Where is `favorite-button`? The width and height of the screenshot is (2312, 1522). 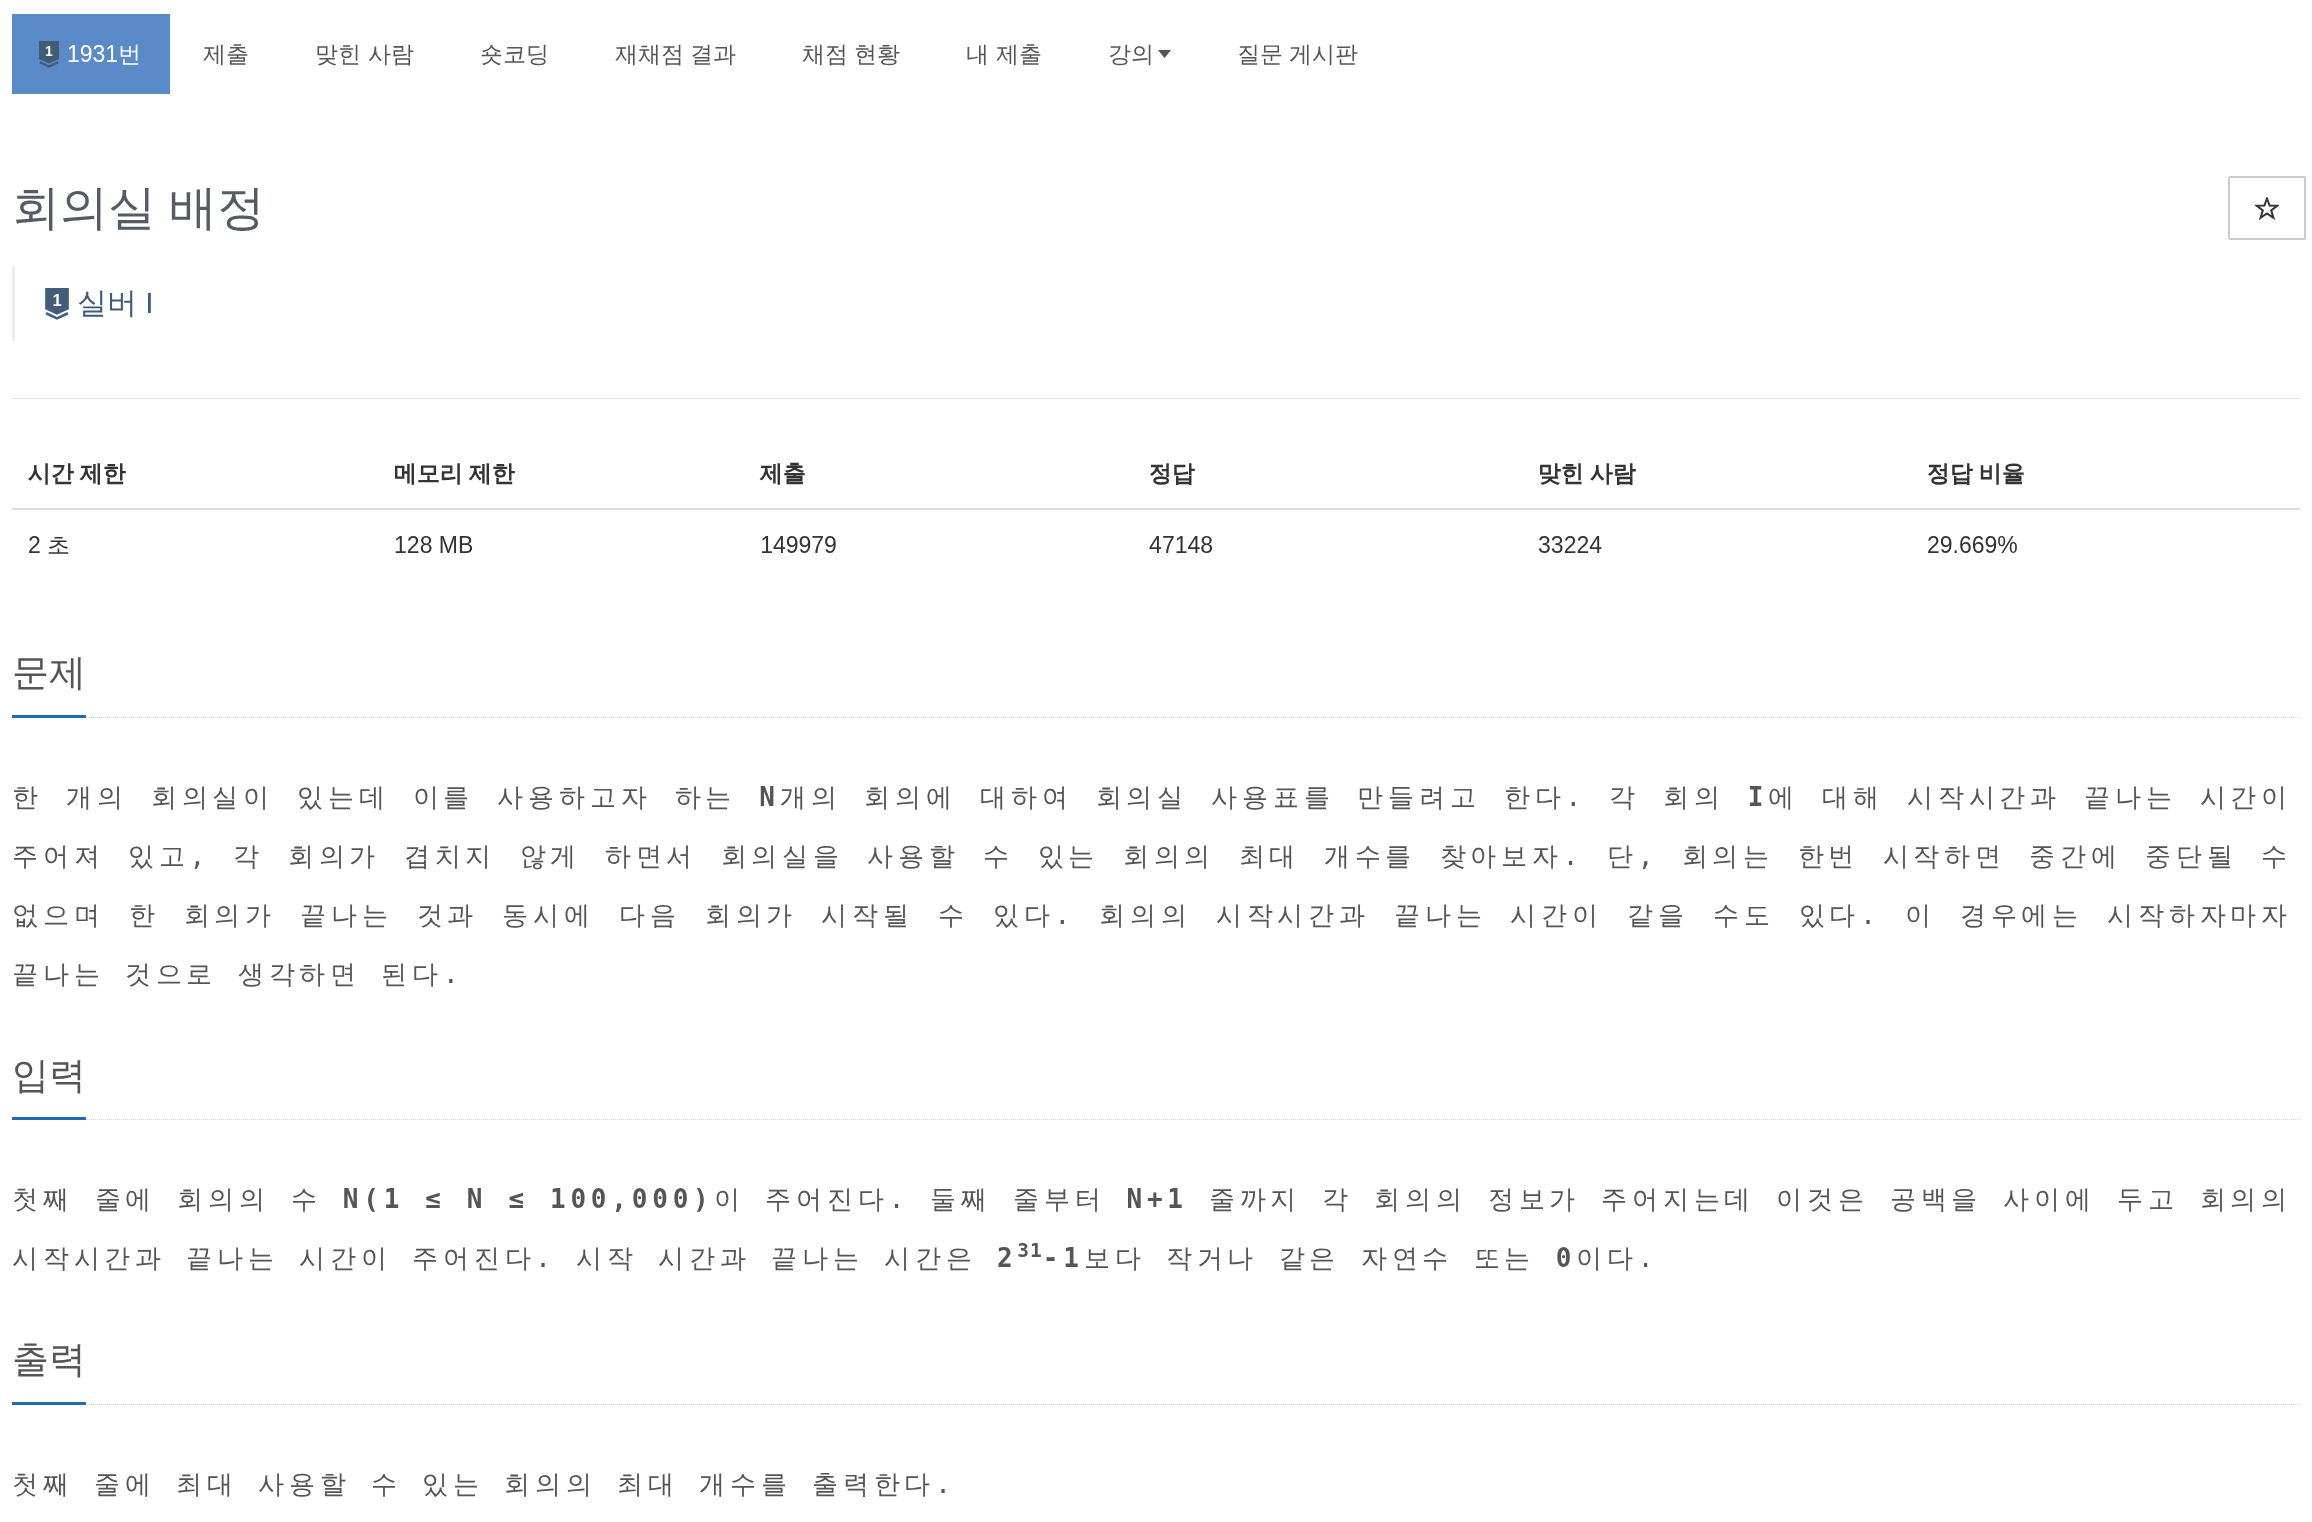 favorite-button is located at coordinates (2267, 208).